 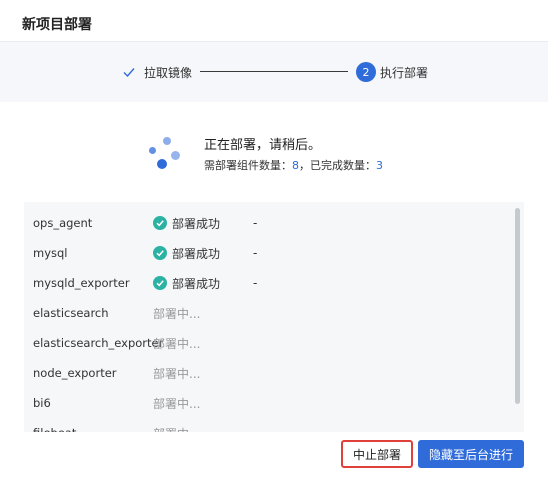 I want to click on total-count: 8, so click(x=295, y=165).